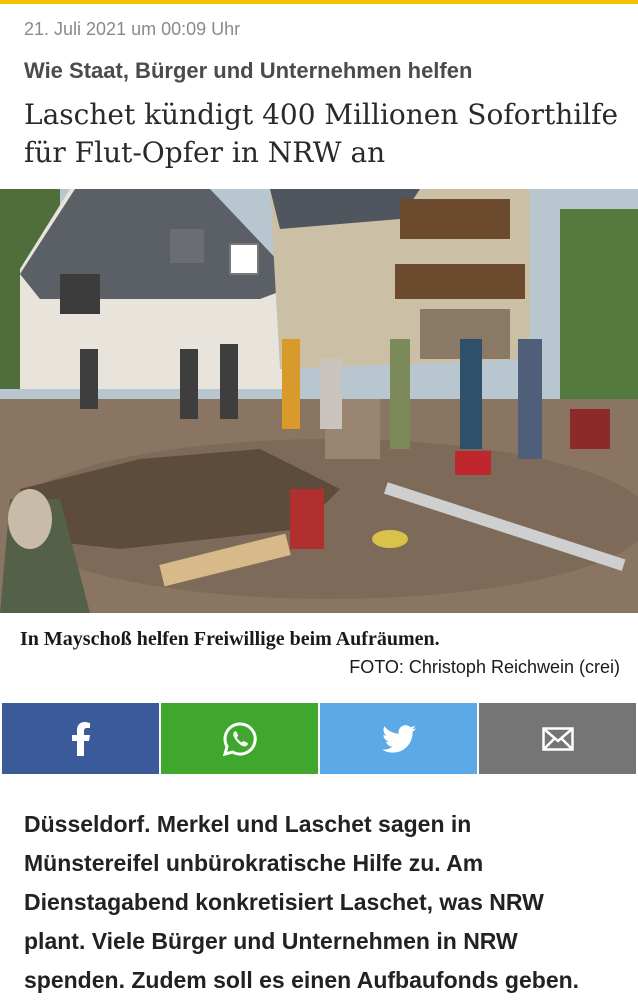  What do you see at coordinates (248, 70) in the screenshot?
I see `article-kicker: Wie Staat, Bürger und Unternehmen helfen` at bounding box center [248, 70].